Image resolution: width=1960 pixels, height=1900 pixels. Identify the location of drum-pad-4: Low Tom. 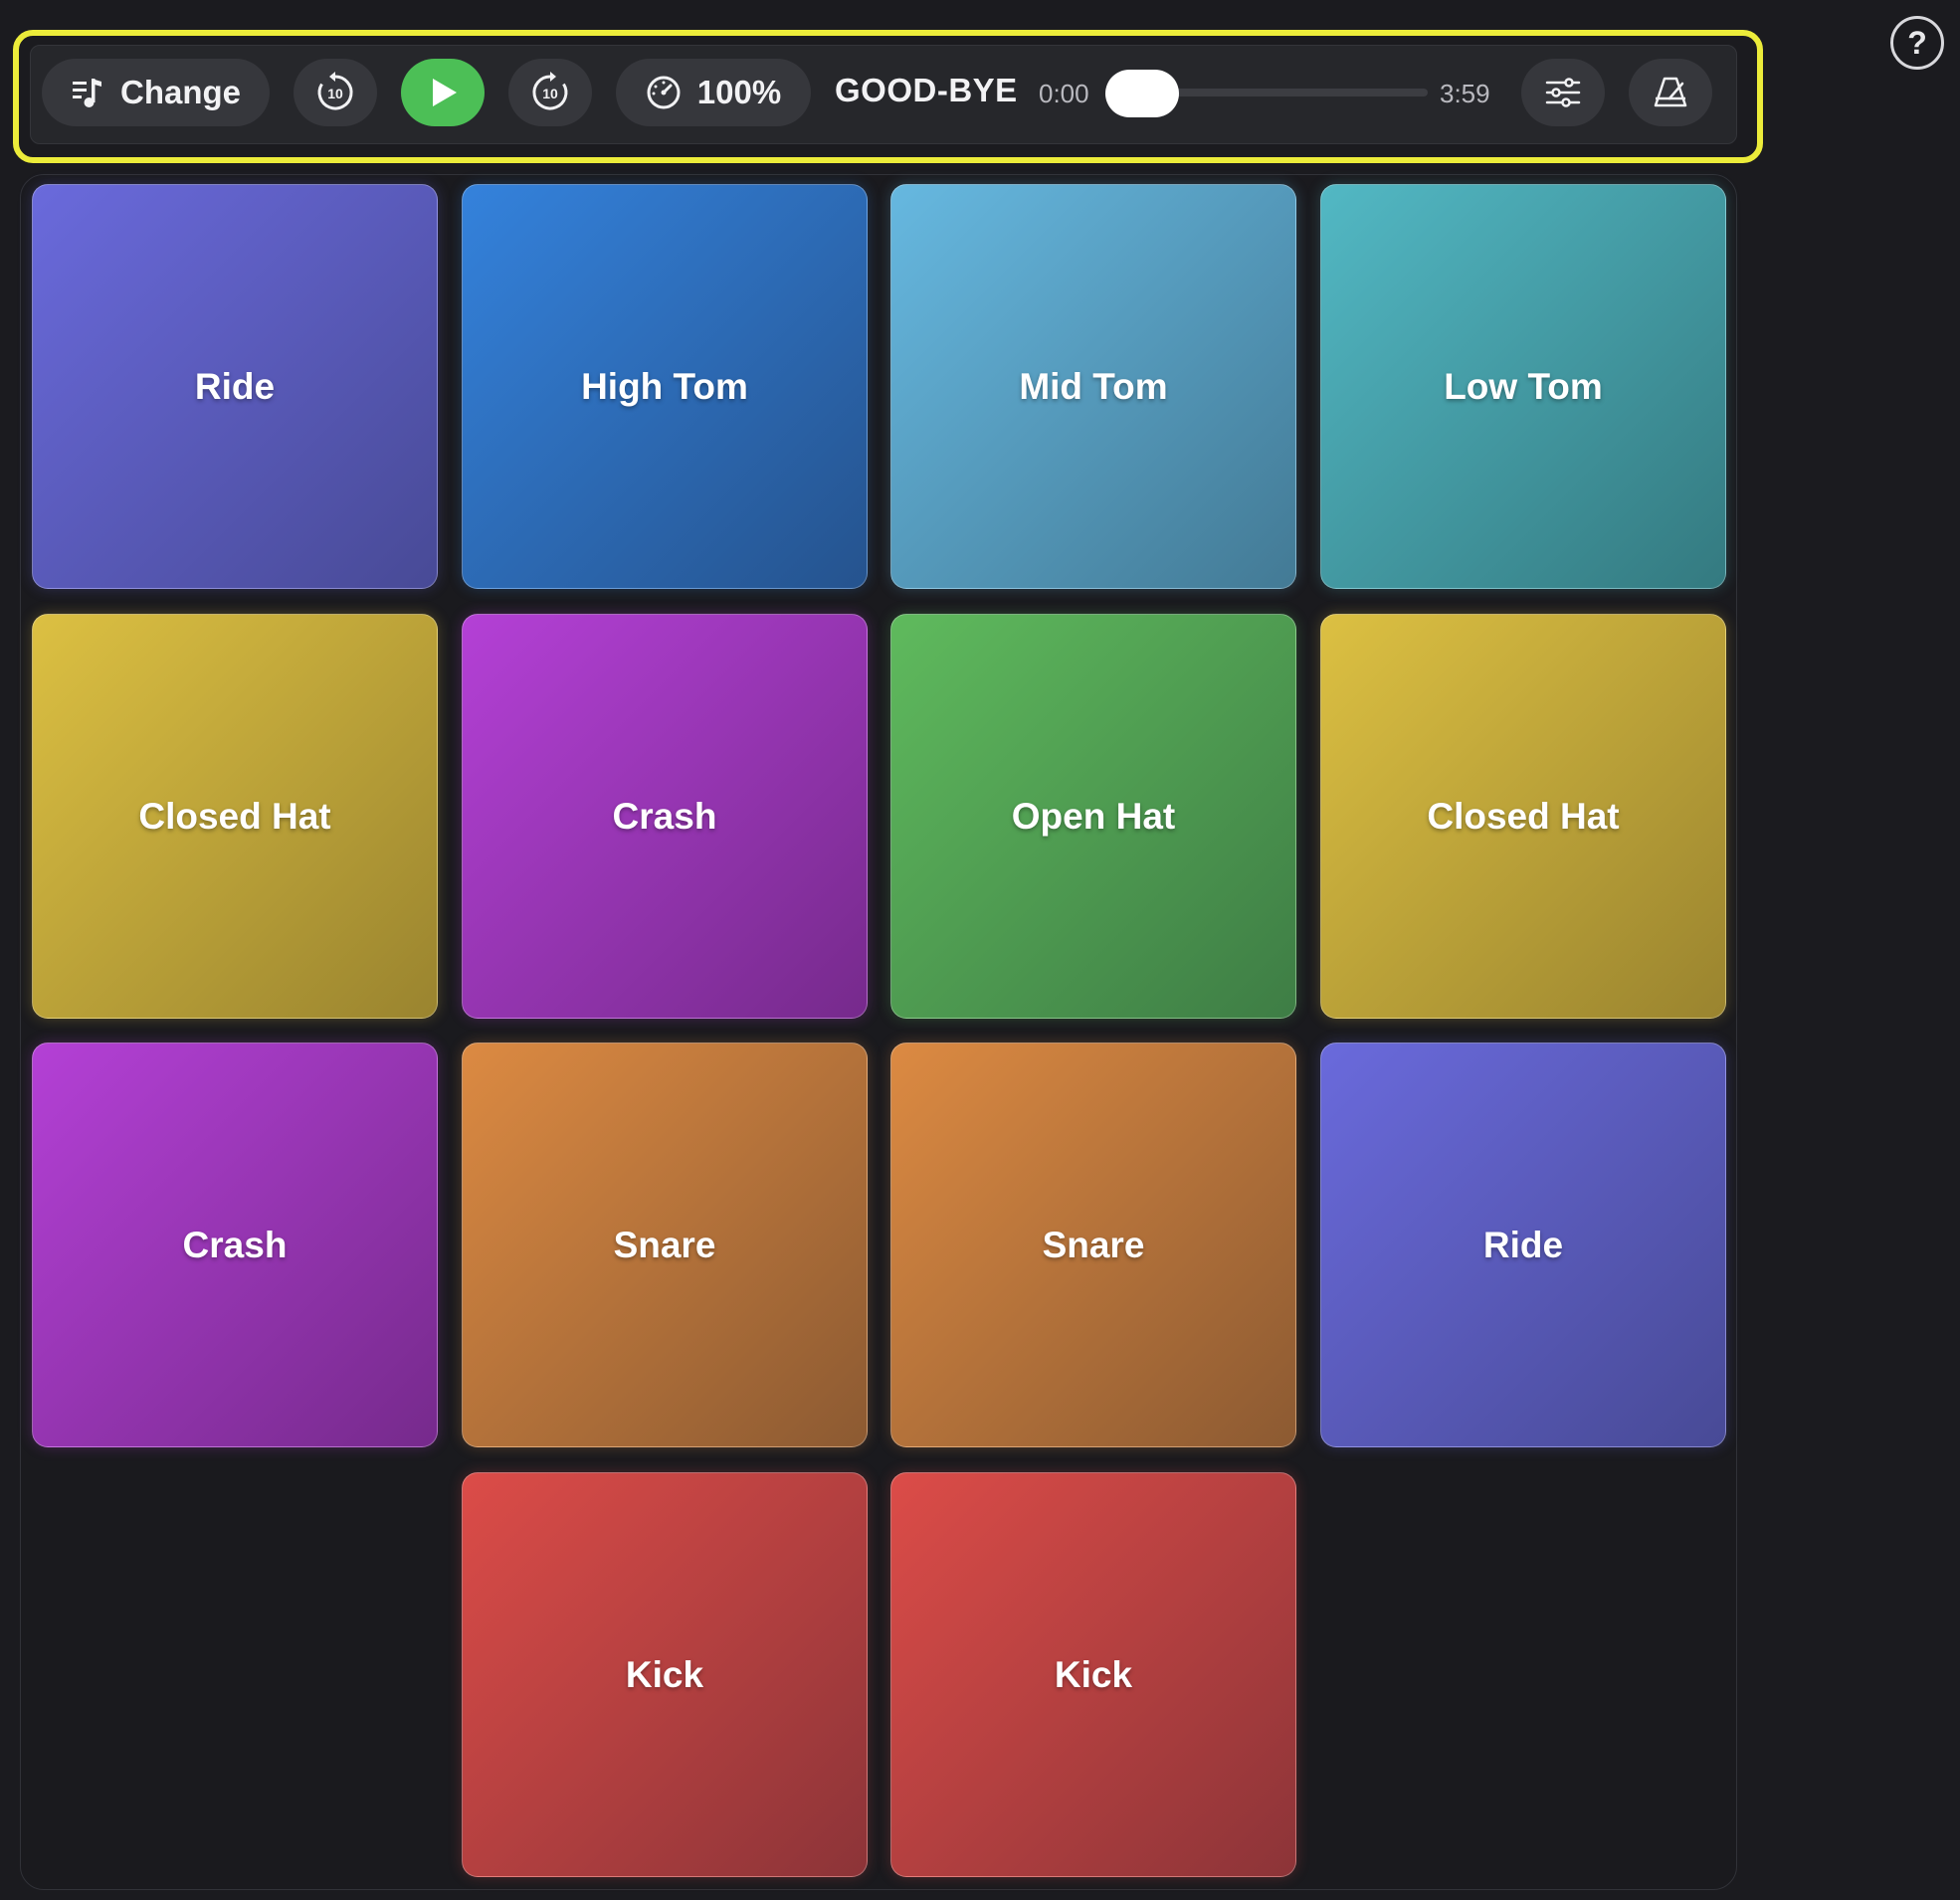
(1523, 387).